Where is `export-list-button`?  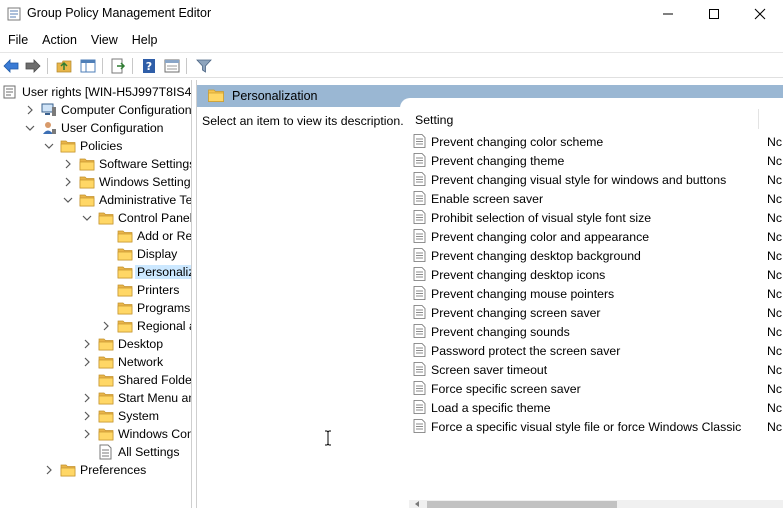
export-list-button is located at coordinates (118, 66).